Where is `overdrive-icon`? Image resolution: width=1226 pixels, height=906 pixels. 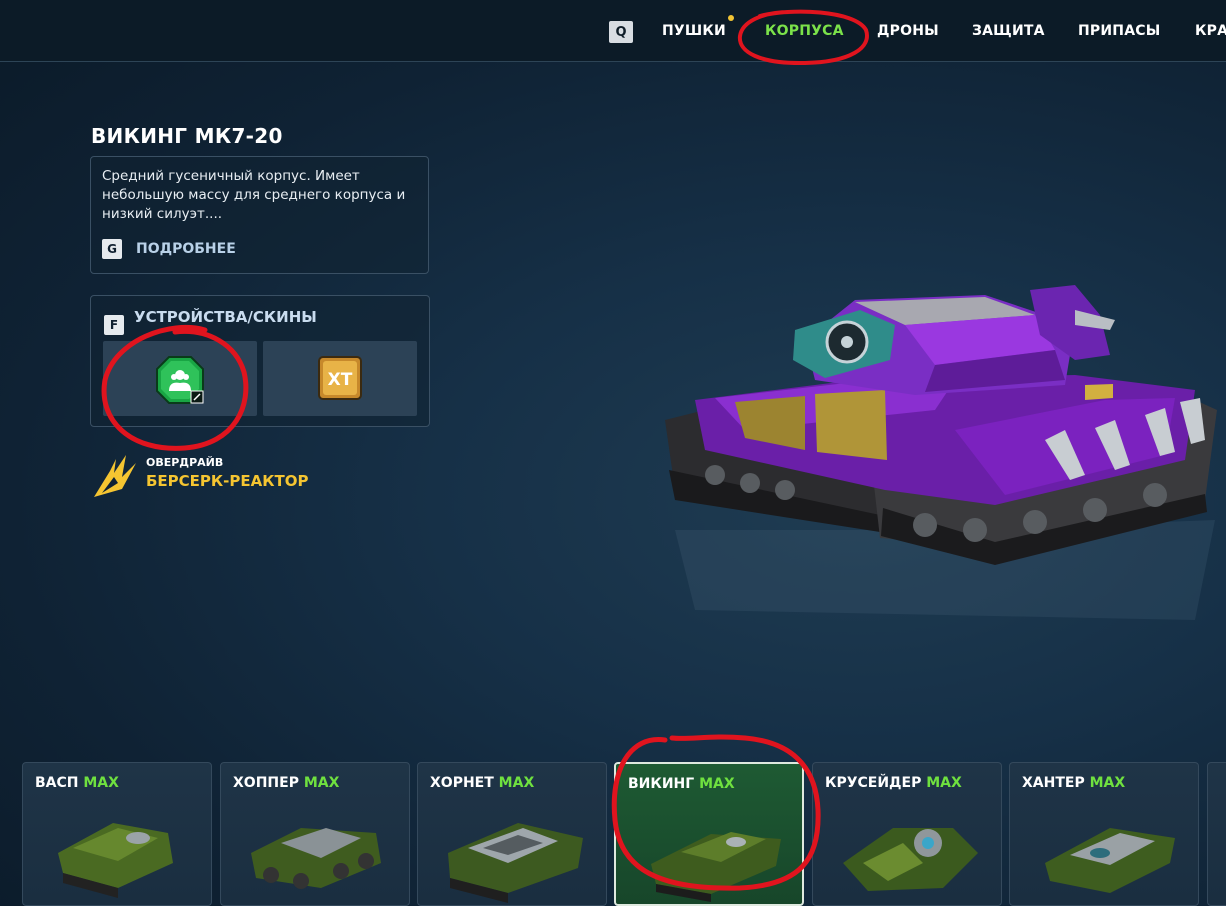 overdrive-icon is located at coordinates (115, 476).